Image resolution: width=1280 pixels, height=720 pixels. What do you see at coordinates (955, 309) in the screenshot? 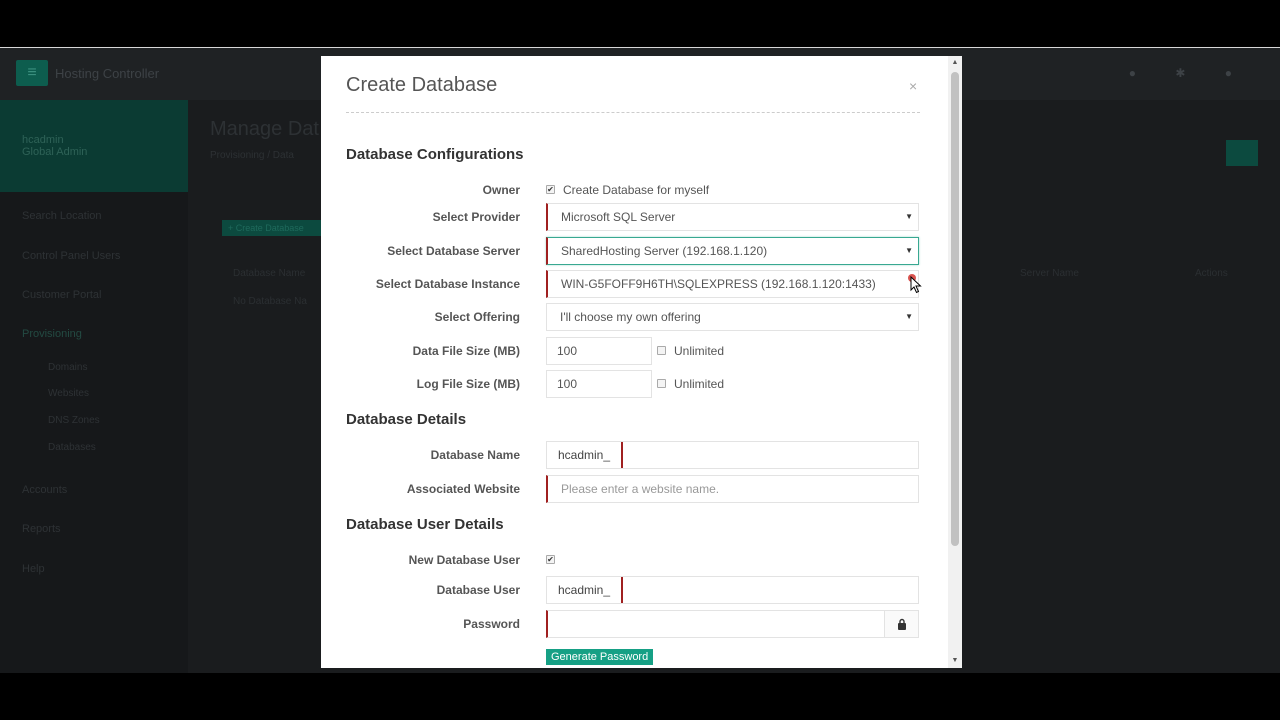
I see `scroll-thumb` at bounding box center [955, 309].